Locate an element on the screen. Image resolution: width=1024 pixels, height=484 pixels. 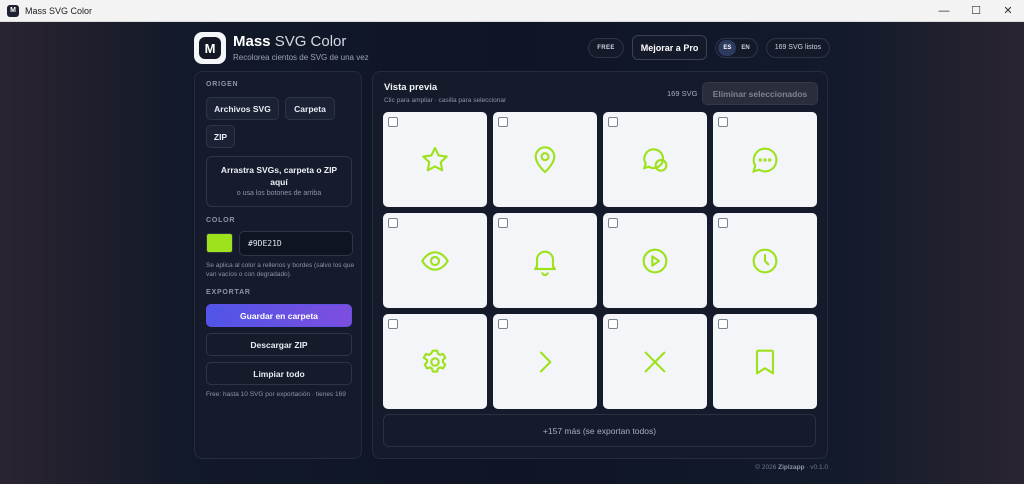
bell-icon is located at coordinates (545, 263).